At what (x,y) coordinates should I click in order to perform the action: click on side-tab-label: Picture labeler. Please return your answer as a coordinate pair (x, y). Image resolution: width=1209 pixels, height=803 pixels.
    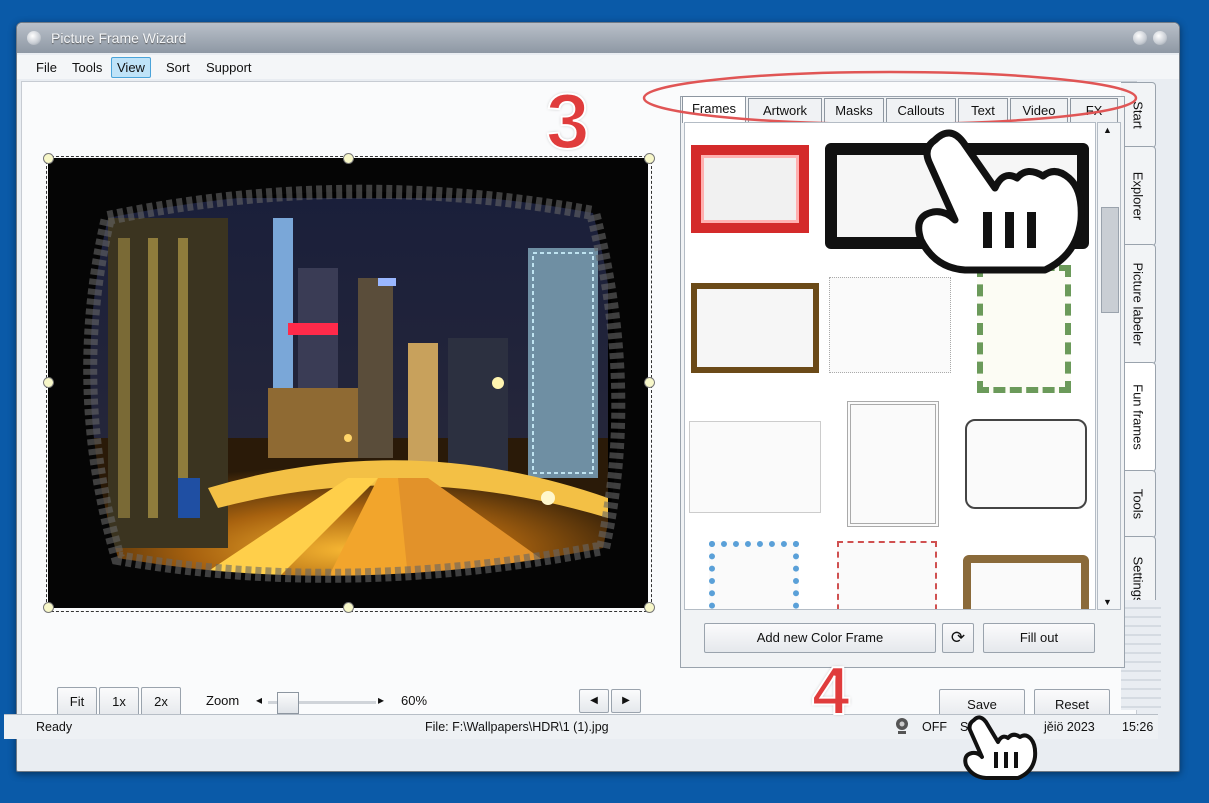
    Looking at the image, I should click on (1138, 304).